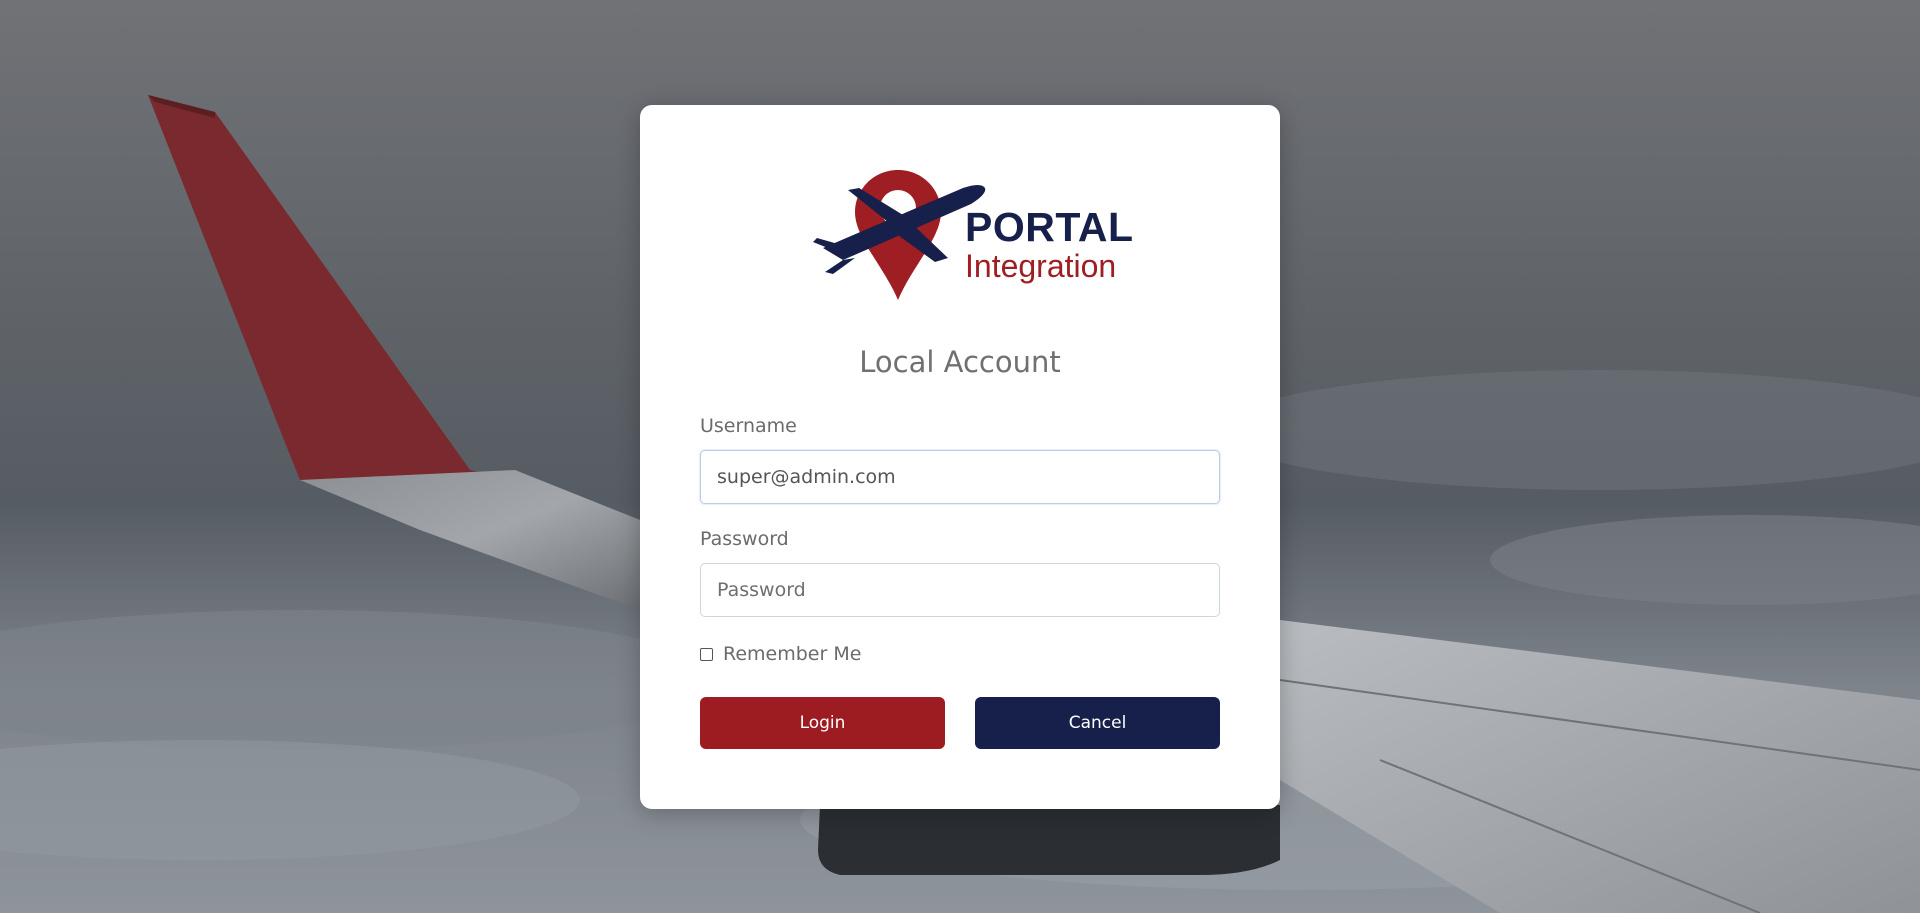 This screenshot has height=913, width=1920. What do you see at coordinates (960, 590) in the screenshot?
I see `password-input` at bounding box center [960, 590].